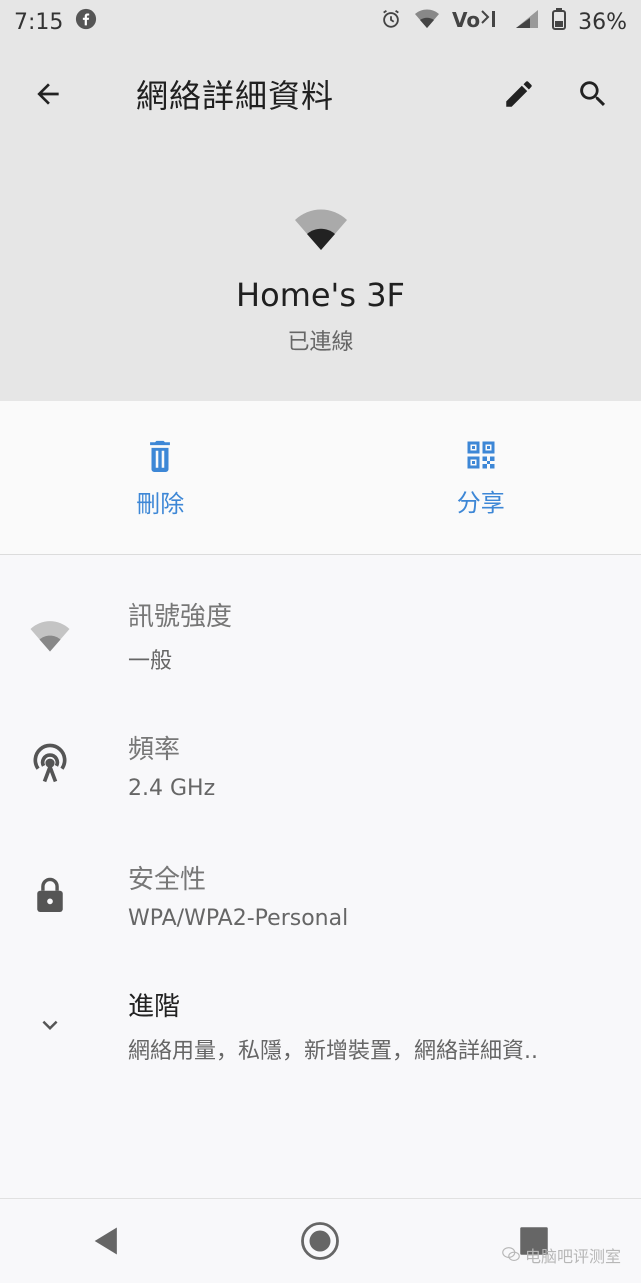 This screenshot has width=641, height=1283. I want to click on nav-home-button, so click(320, 1241).